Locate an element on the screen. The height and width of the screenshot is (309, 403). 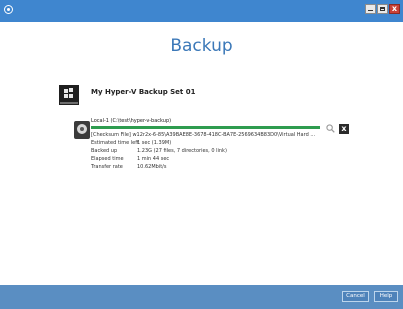
progress-fill is located at coordinates (205, 127).